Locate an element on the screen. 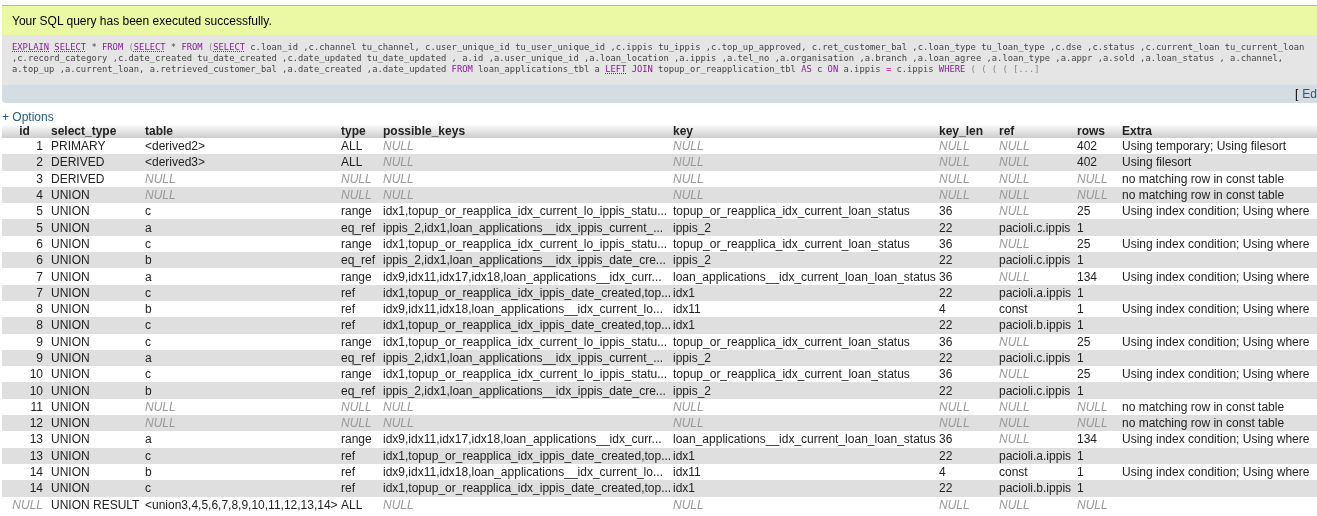 The height and width of the screenshot is (516, 1317). bracket-text: [ is located at coordinates (1296, 94).